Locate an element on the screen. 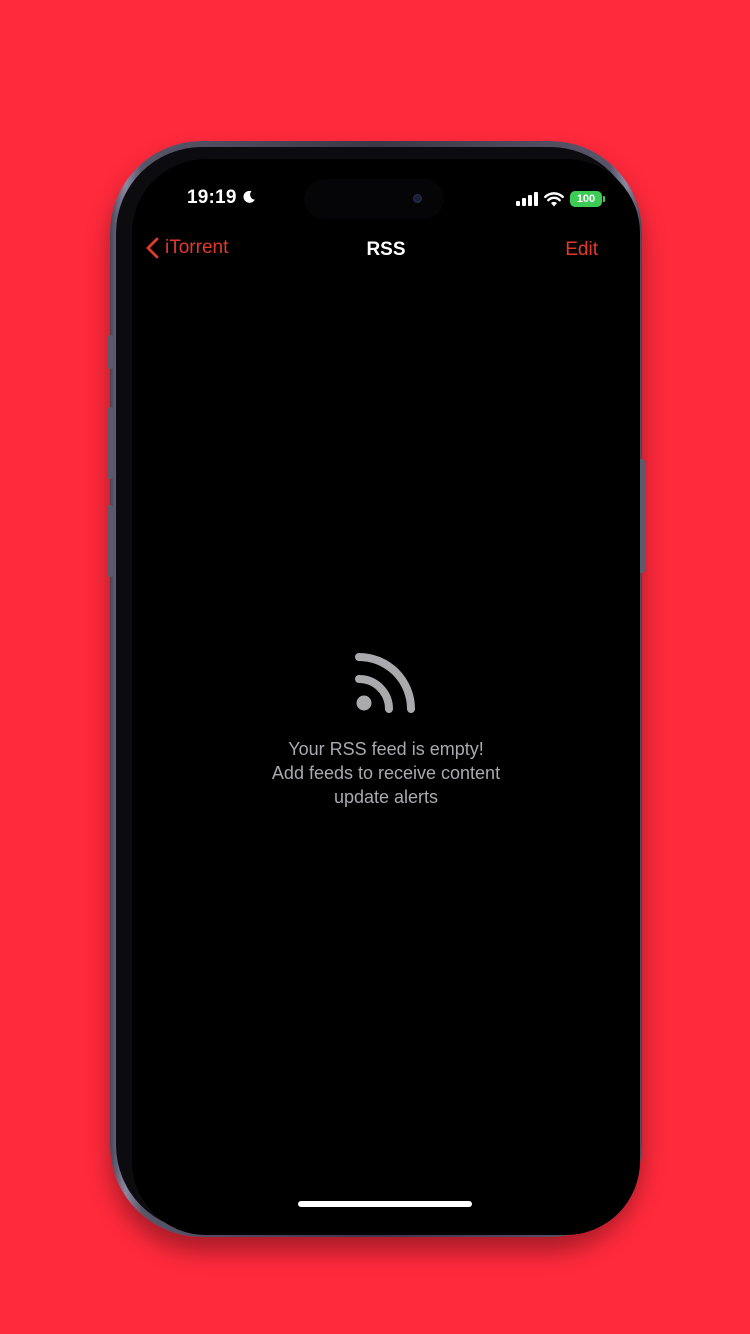  empty-state-line-1: Your RSS feed is empty! is located at coordinates (386, 749).